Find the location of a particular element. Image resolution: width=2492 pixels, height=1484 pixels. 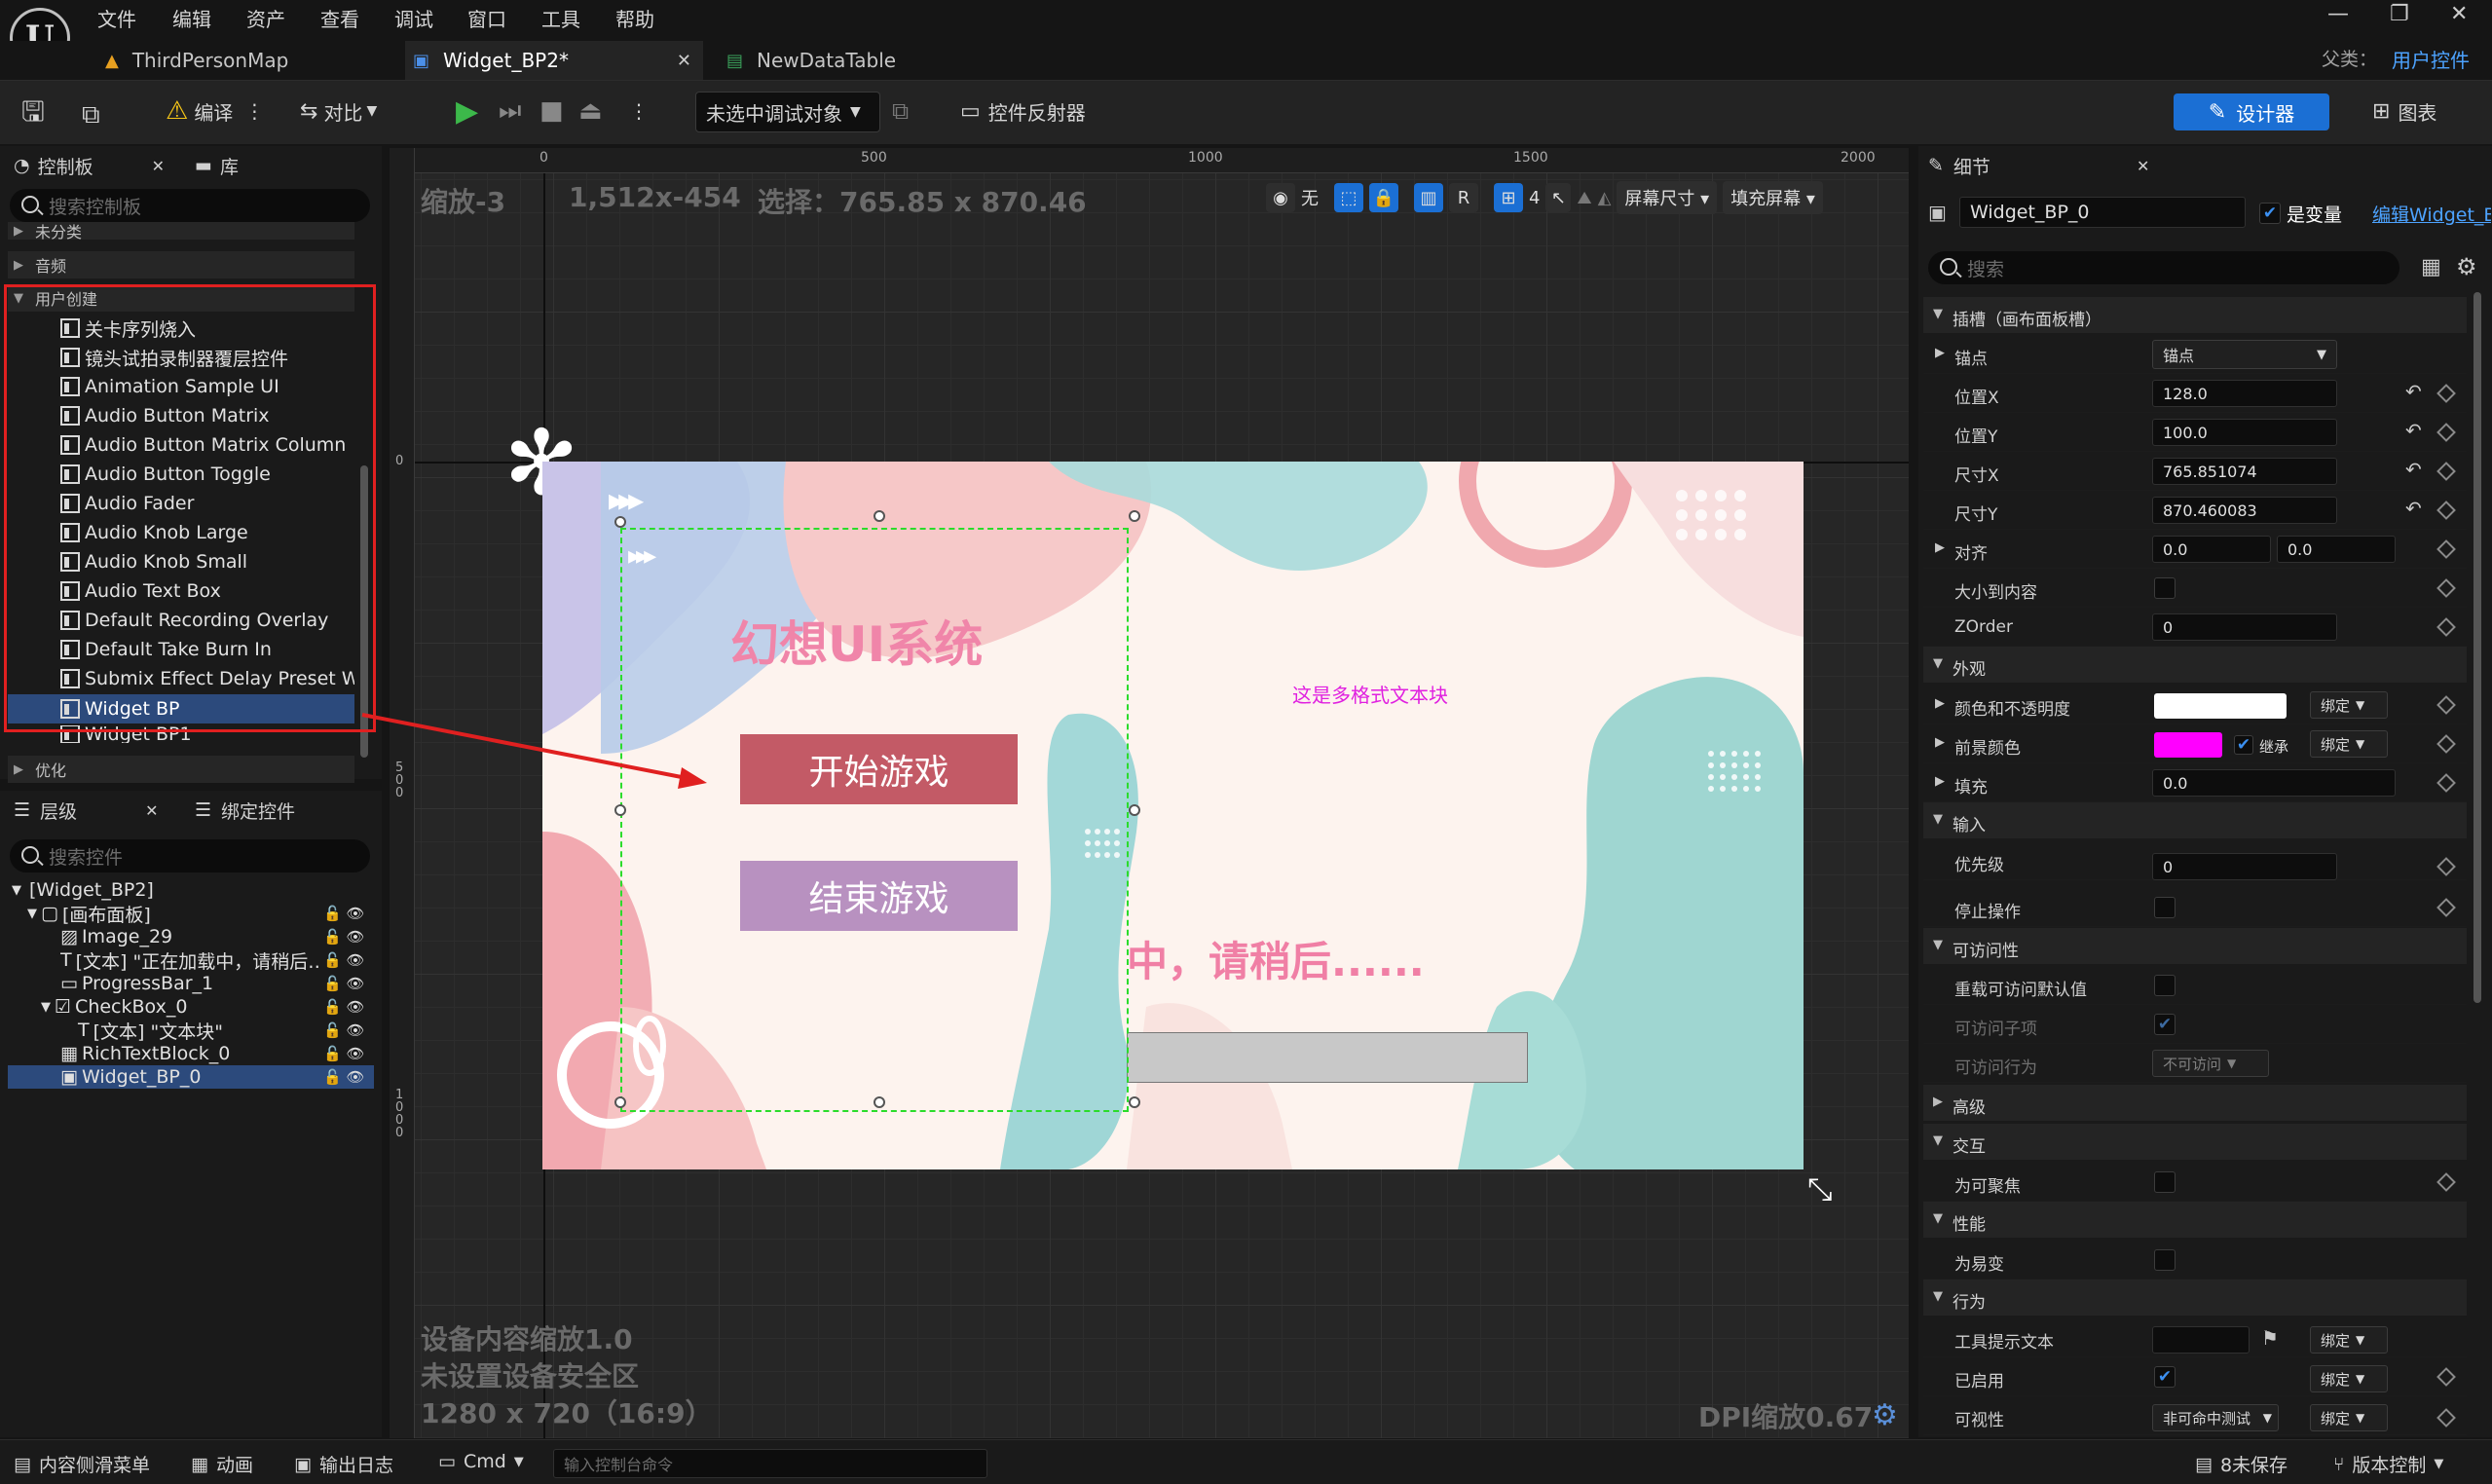

tab-bind-widgets: ☰ 绑定控件 is located at coordinates (245, 810).